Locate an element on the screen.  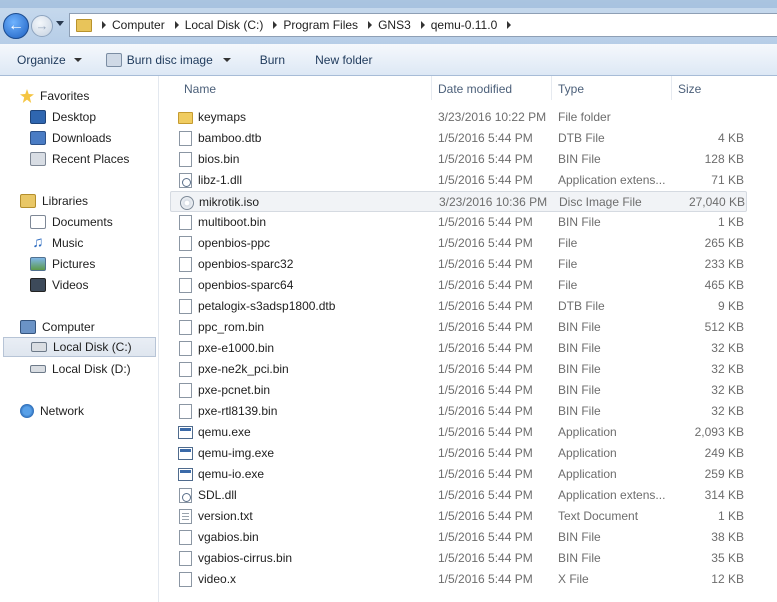
nav-desktop: Desktop is located at coordinates (63, 117).